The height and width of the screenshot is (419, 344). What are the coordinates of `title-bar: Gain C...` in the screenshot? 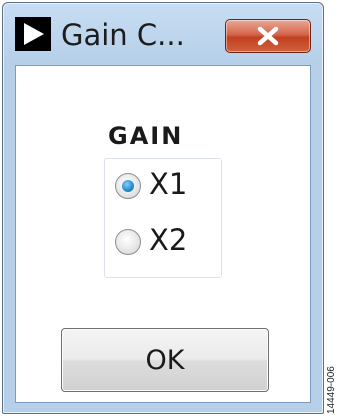 It's located at (163, 33).